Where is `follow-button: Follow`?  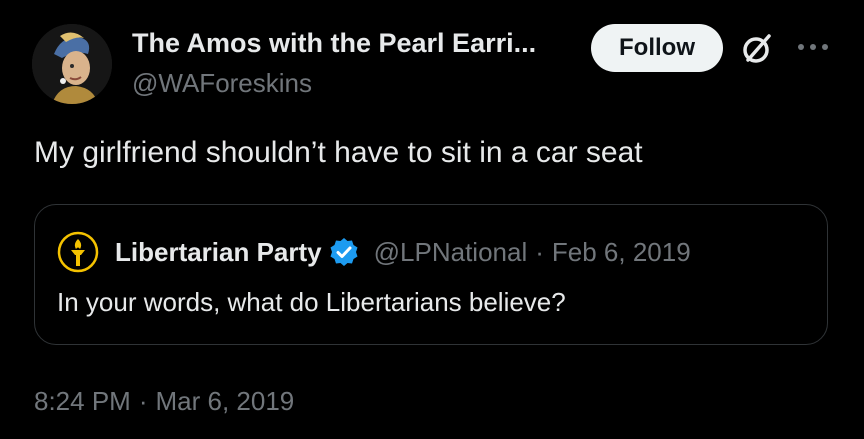 follow-button: Follow is located at coordinates (657, 48).